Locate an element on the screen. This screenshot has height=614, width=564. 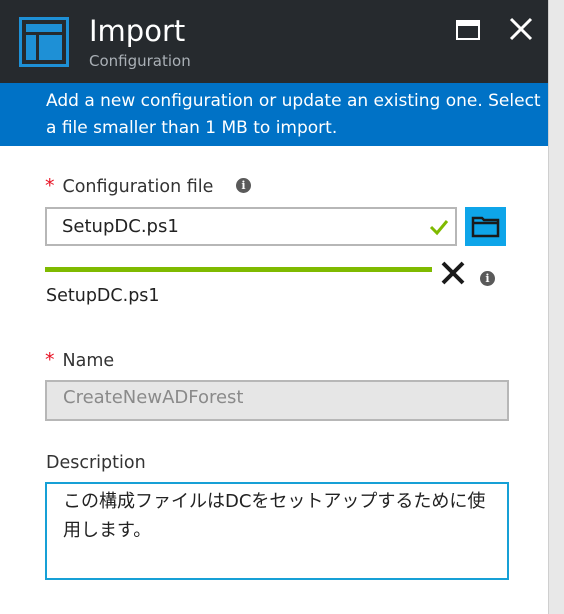
description-textarea: この構成ファイルはDCをセットアップするために使用します。 is located at coordinates (277, 531).